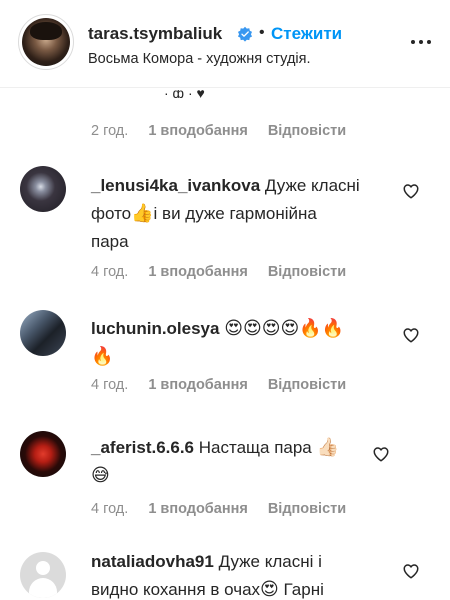 The width and height of the screenshot is (450, 600). I want to click on comment-text: видно кохання в очах, so click(176, 589).